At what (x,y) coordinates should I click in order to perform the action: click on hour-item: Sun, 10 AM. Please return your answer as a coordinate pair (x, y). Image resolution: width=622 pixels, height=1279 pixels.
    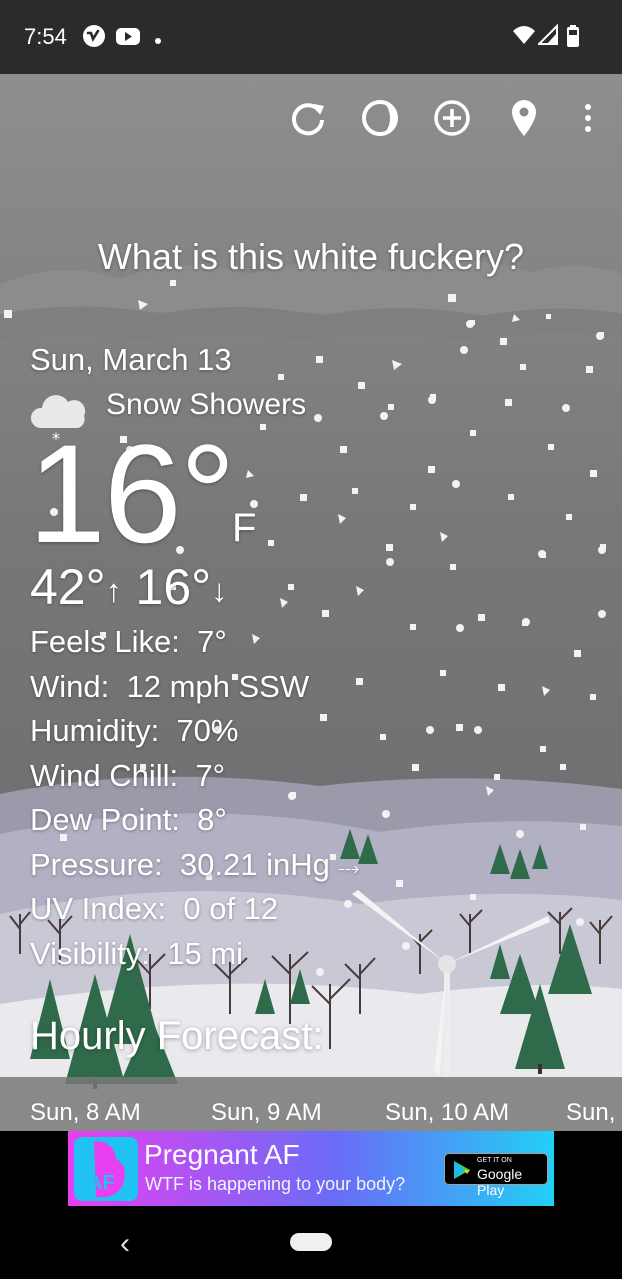
    Looking at the image, I should click on (447, 1113).